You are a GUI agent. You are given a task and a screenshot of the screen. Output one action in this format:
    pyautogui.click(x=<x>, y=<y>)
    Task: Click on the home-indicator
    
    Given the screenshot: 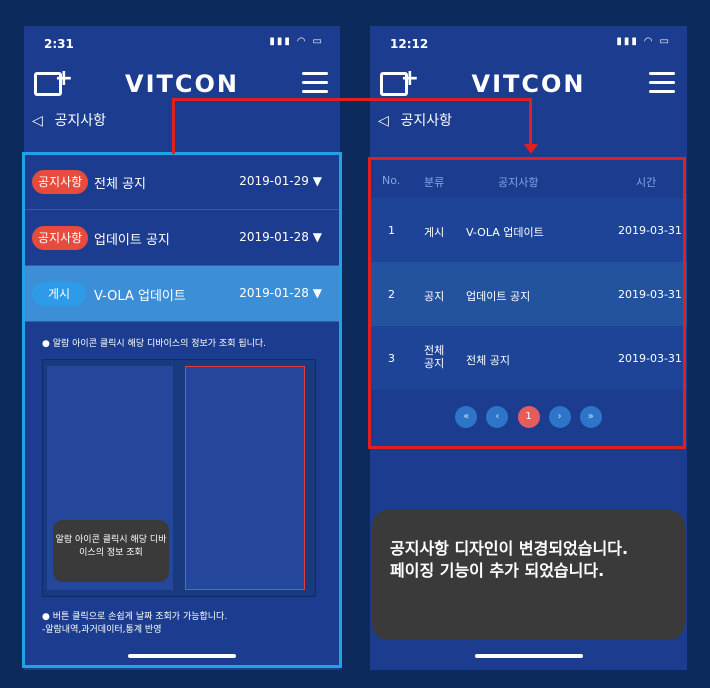 What is the action you would take?
    pyautogui.click(x=528, y=656)
    